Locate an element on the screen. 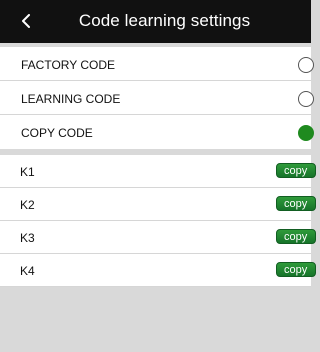  copy-code-radio is located at coordinates (306, 133).